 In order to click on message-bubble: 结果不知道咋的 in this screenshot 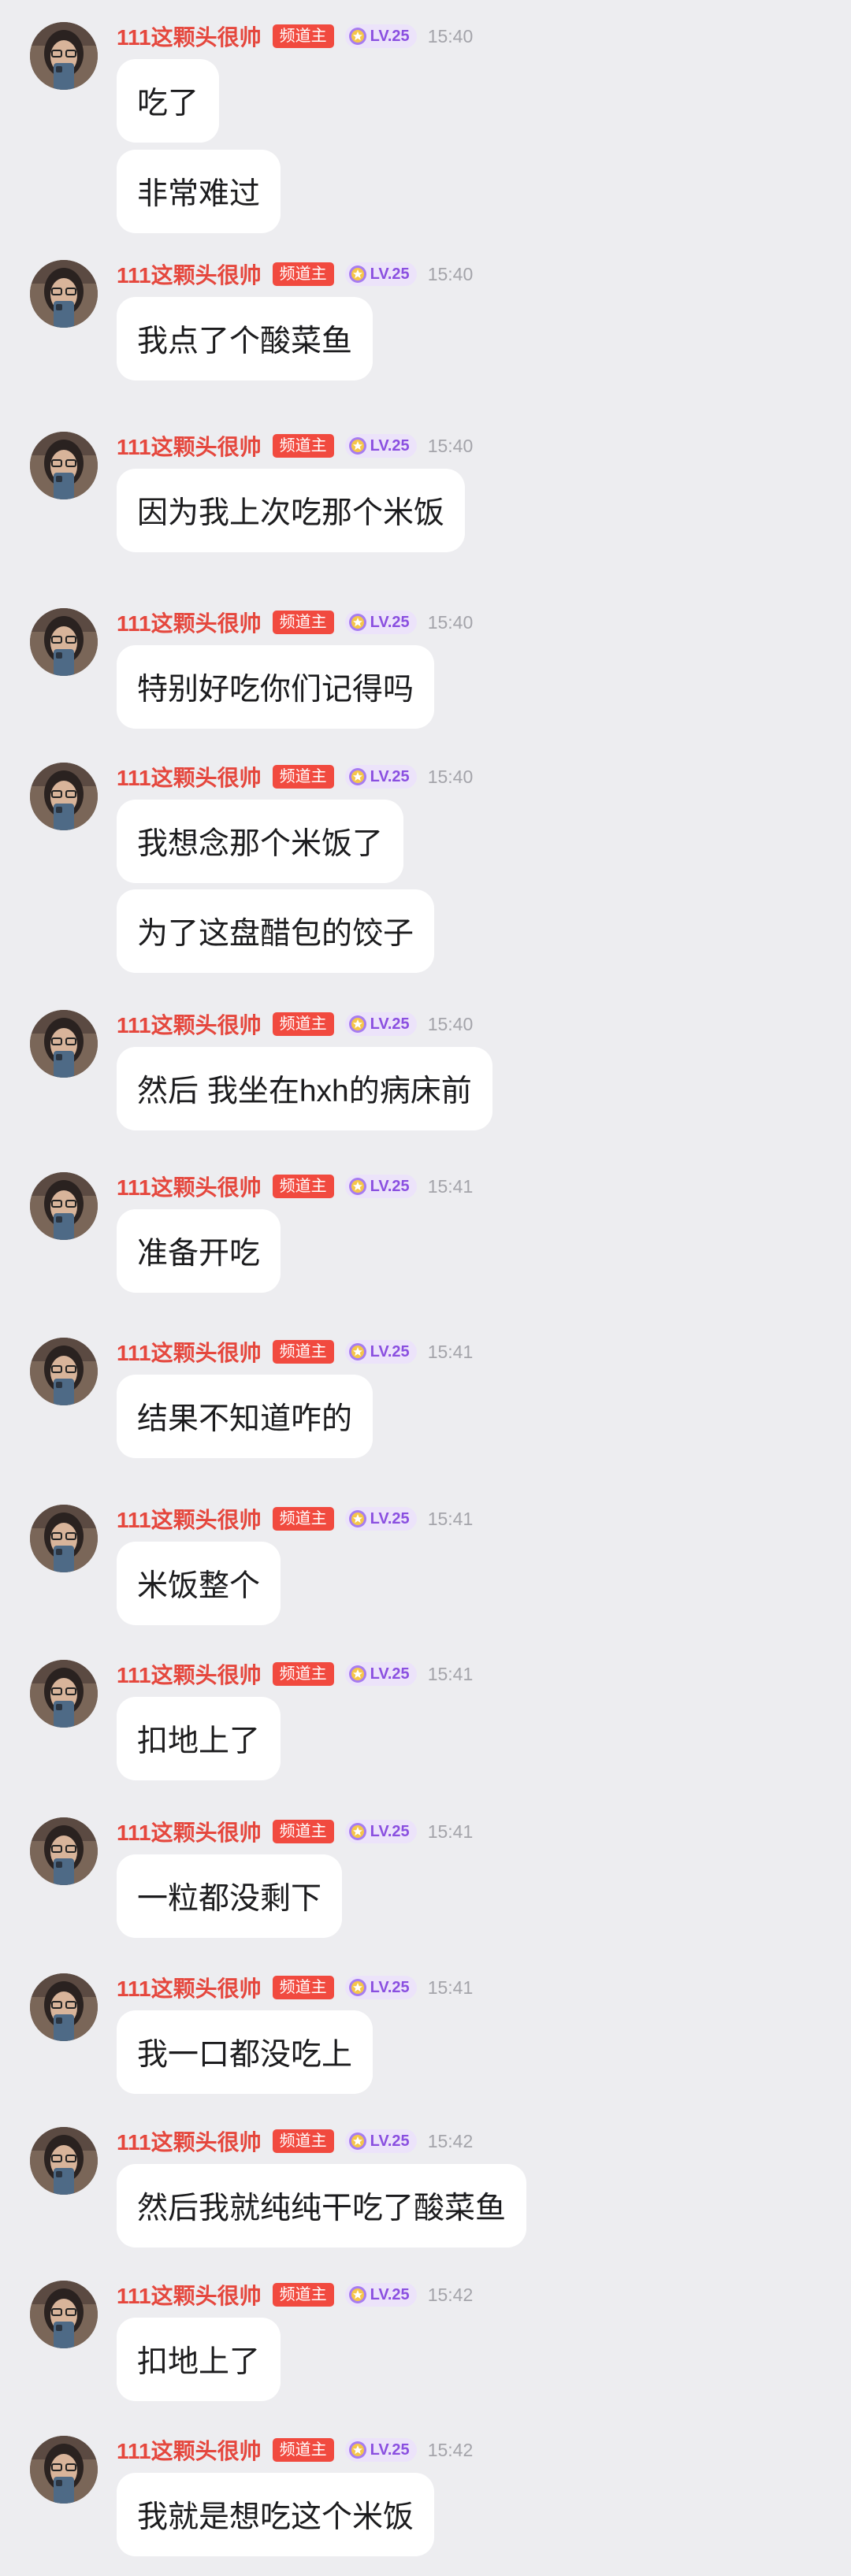, I will do `click(245, 1416)`.